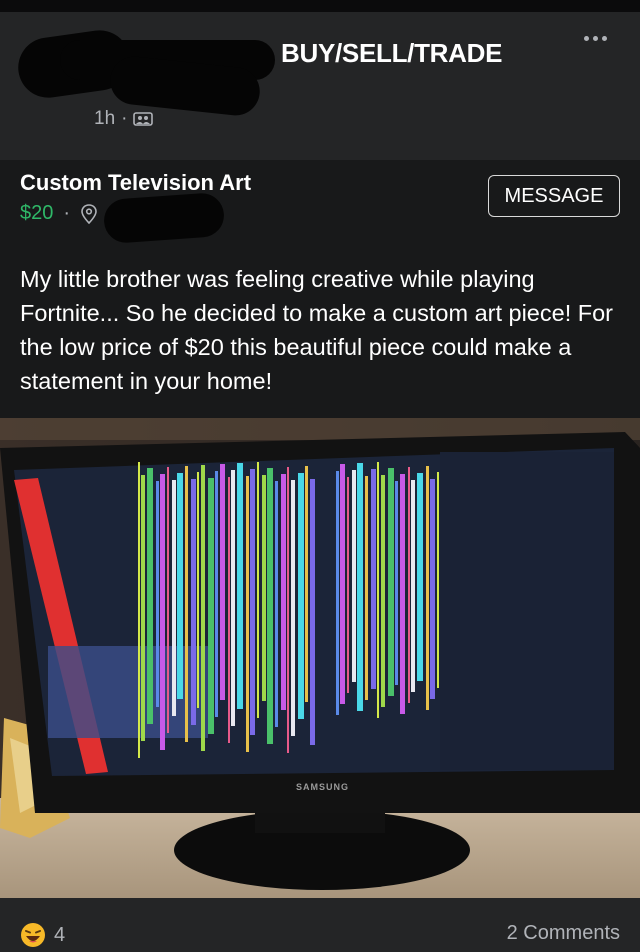 The image size is (640, 952). I want to click on location-pin-icon, so click(89, 213).